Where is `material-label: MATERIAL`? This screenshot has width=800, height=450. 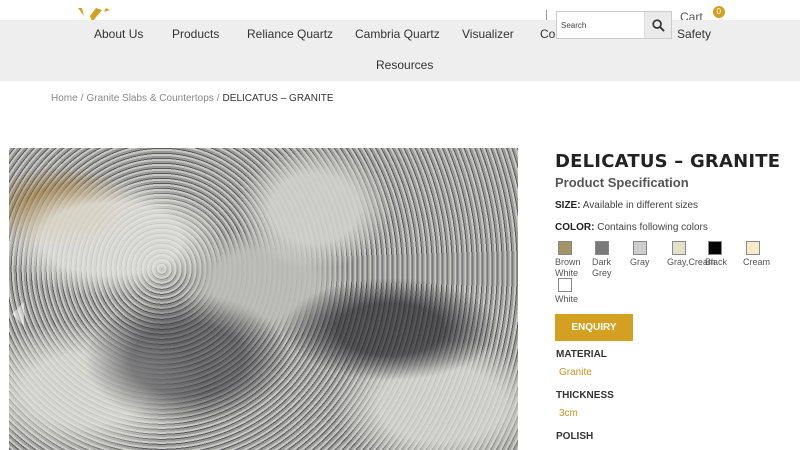 material-label: MATERIAL is located at coordinates (581, 354).